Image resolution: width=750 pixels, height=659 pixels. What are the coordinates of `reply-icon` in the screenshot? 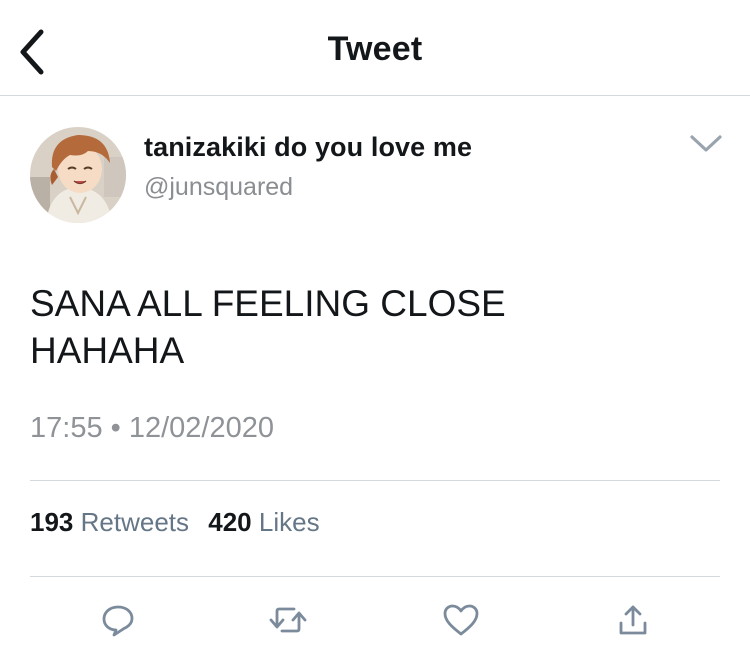 It's located at (118, 621).